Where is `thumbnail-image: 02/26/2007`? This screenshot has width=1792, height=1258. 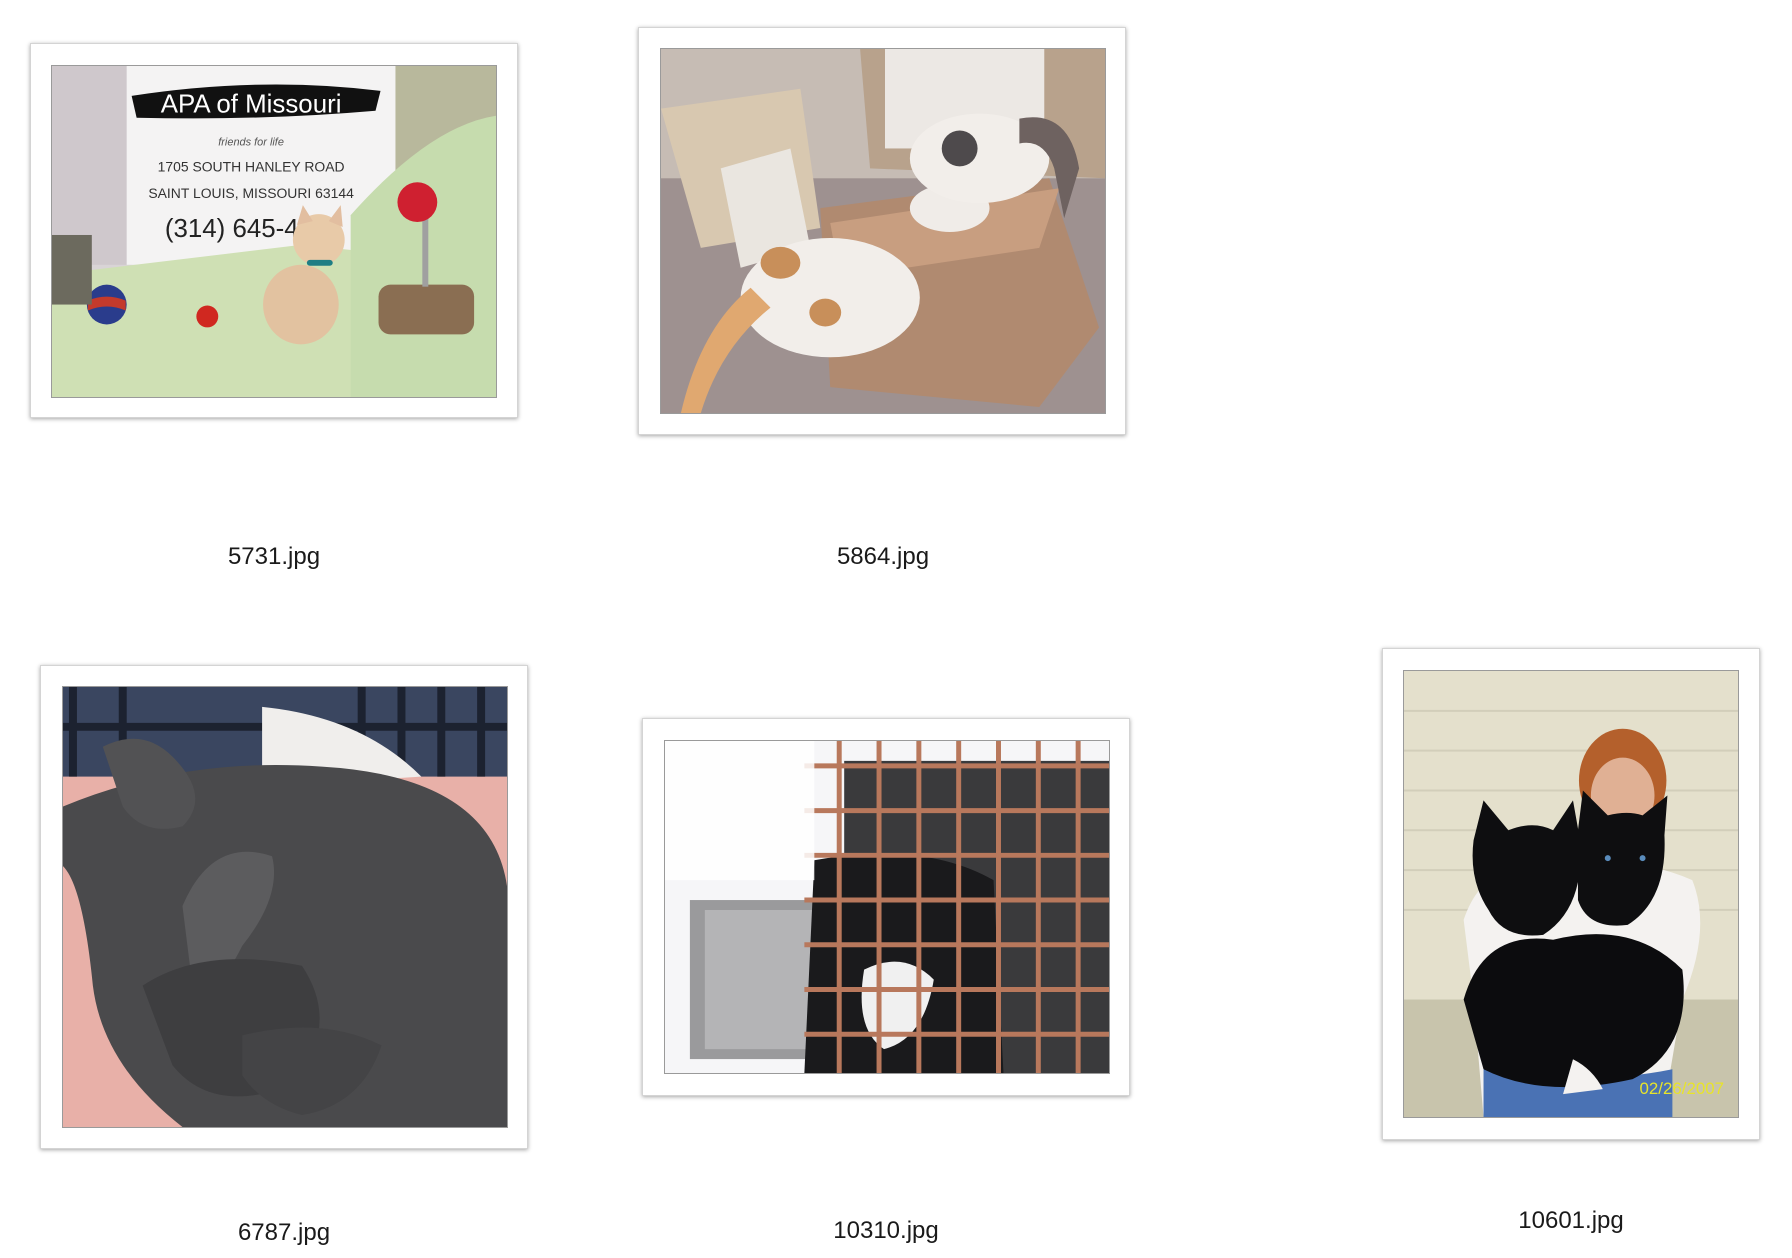
thumbnail-image: 02/26/2007 is located at coordinates (1571, 894).